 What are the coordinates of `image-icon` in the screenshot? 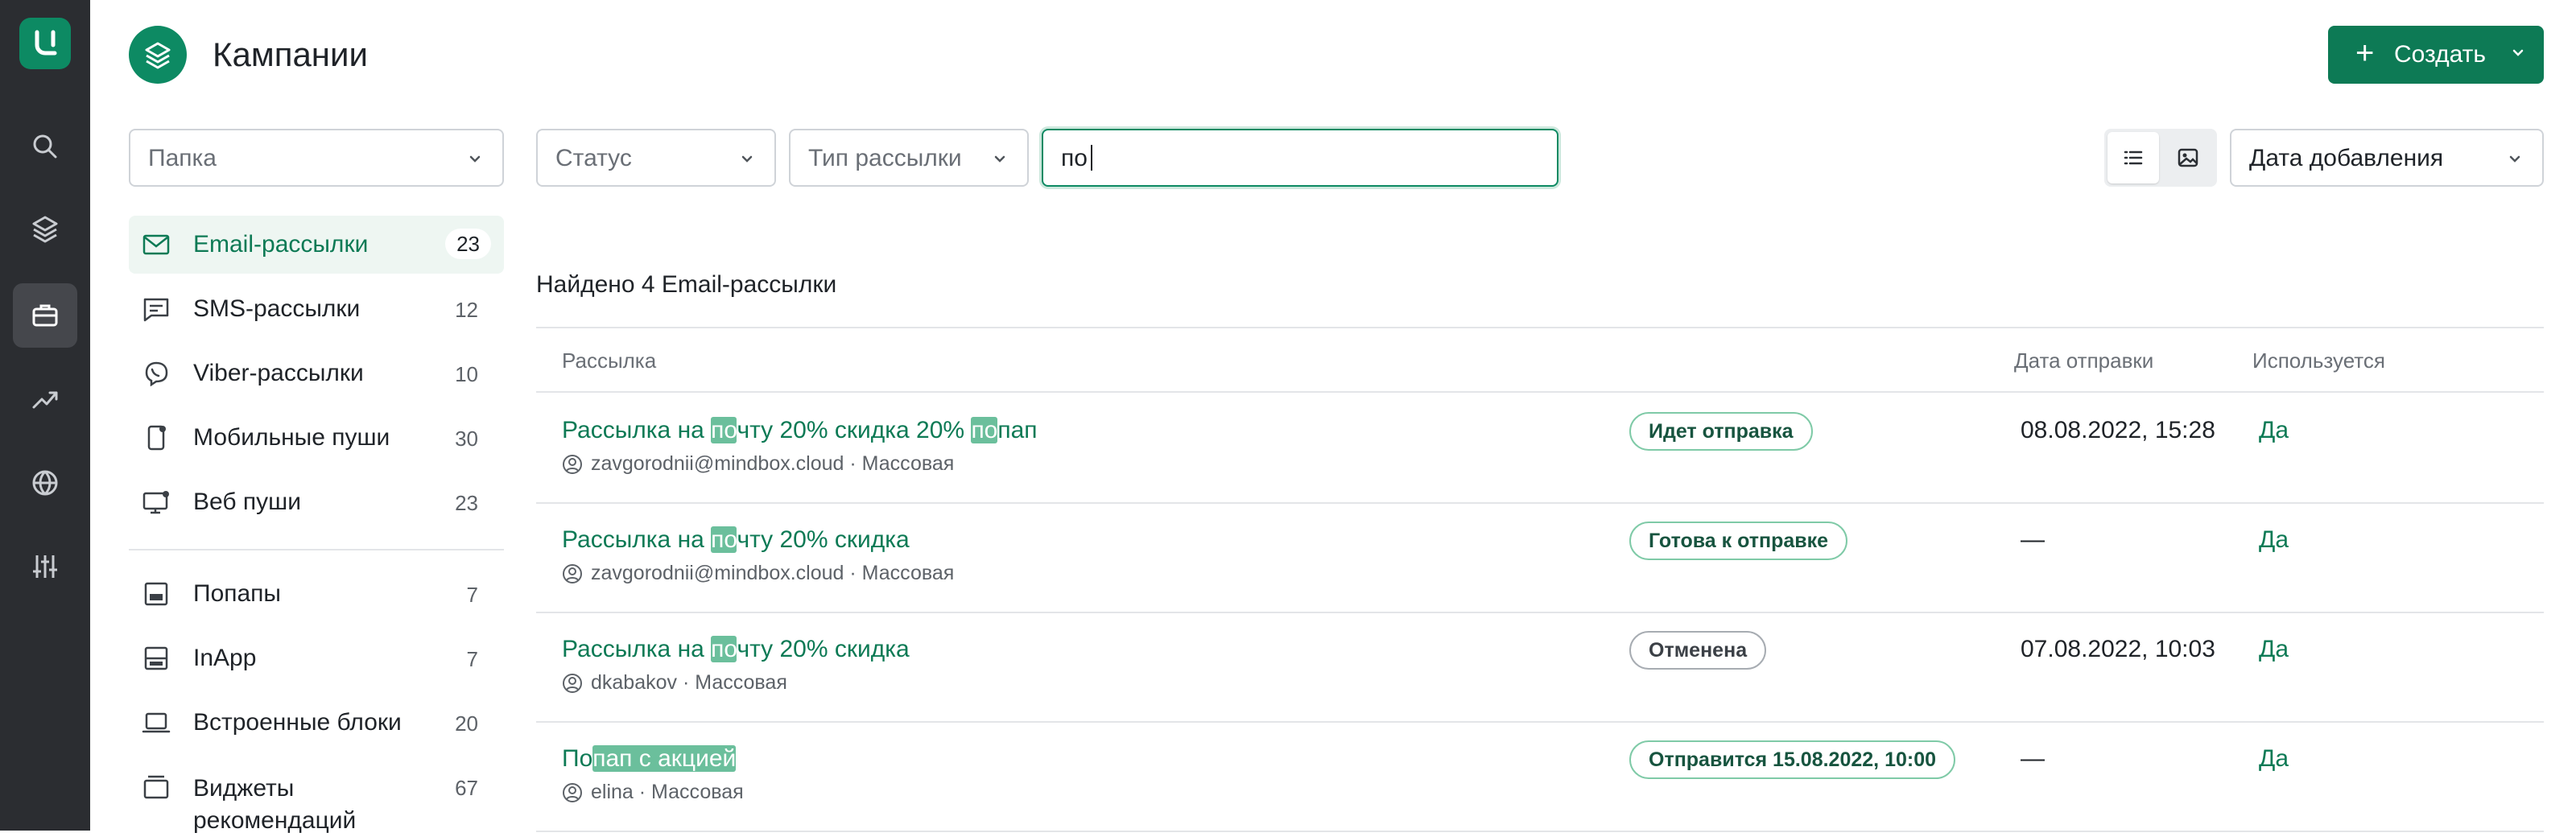 It's located at (2188, 158).